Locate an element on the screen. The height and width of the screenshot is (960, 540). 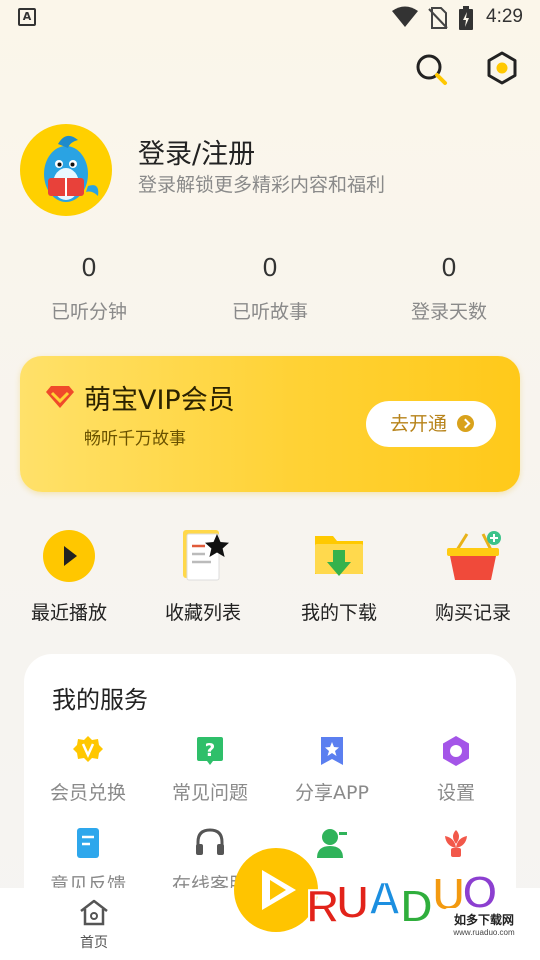
vip-badge-icon is located at coordinates (88, 749).